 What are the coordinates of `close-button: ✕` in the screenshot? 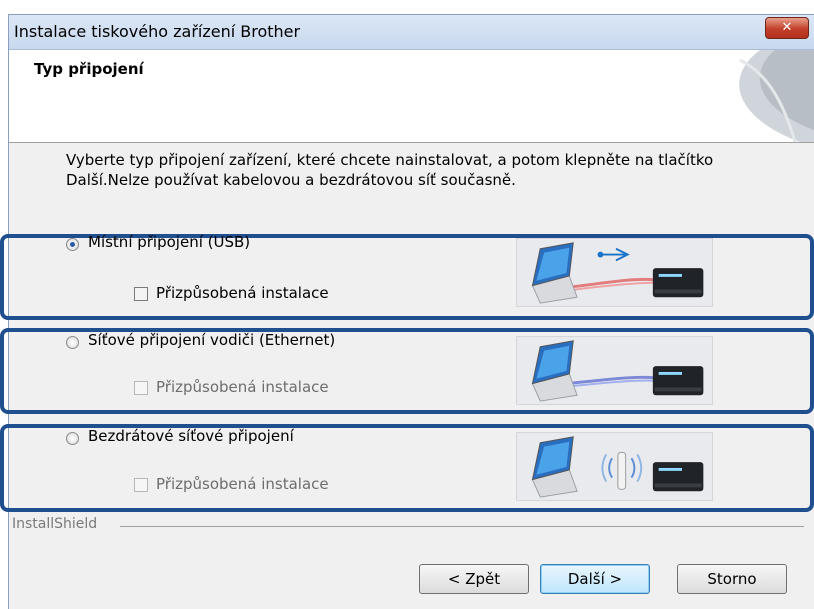 It's located at (787, 28).